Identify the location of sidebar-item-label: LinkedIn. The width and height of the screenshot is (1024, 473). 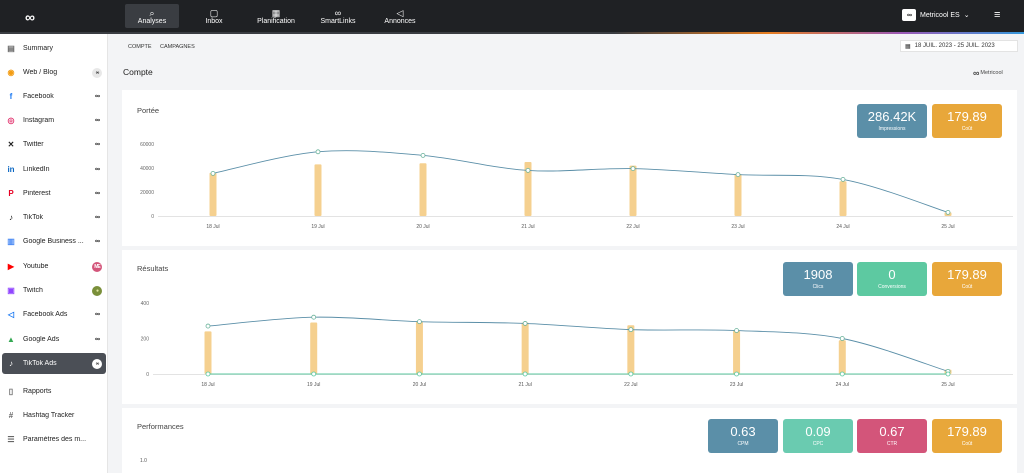
(36, 169).